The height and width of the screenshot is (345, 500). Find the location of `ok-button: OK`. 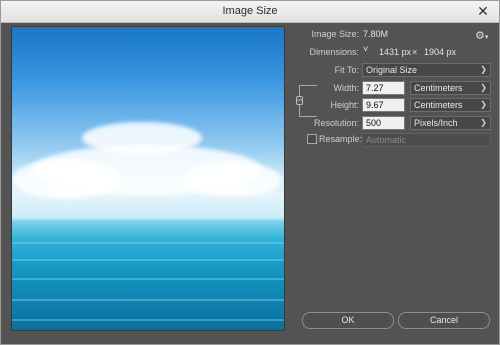

ok-button: OK is located at coordinates (348, 320).